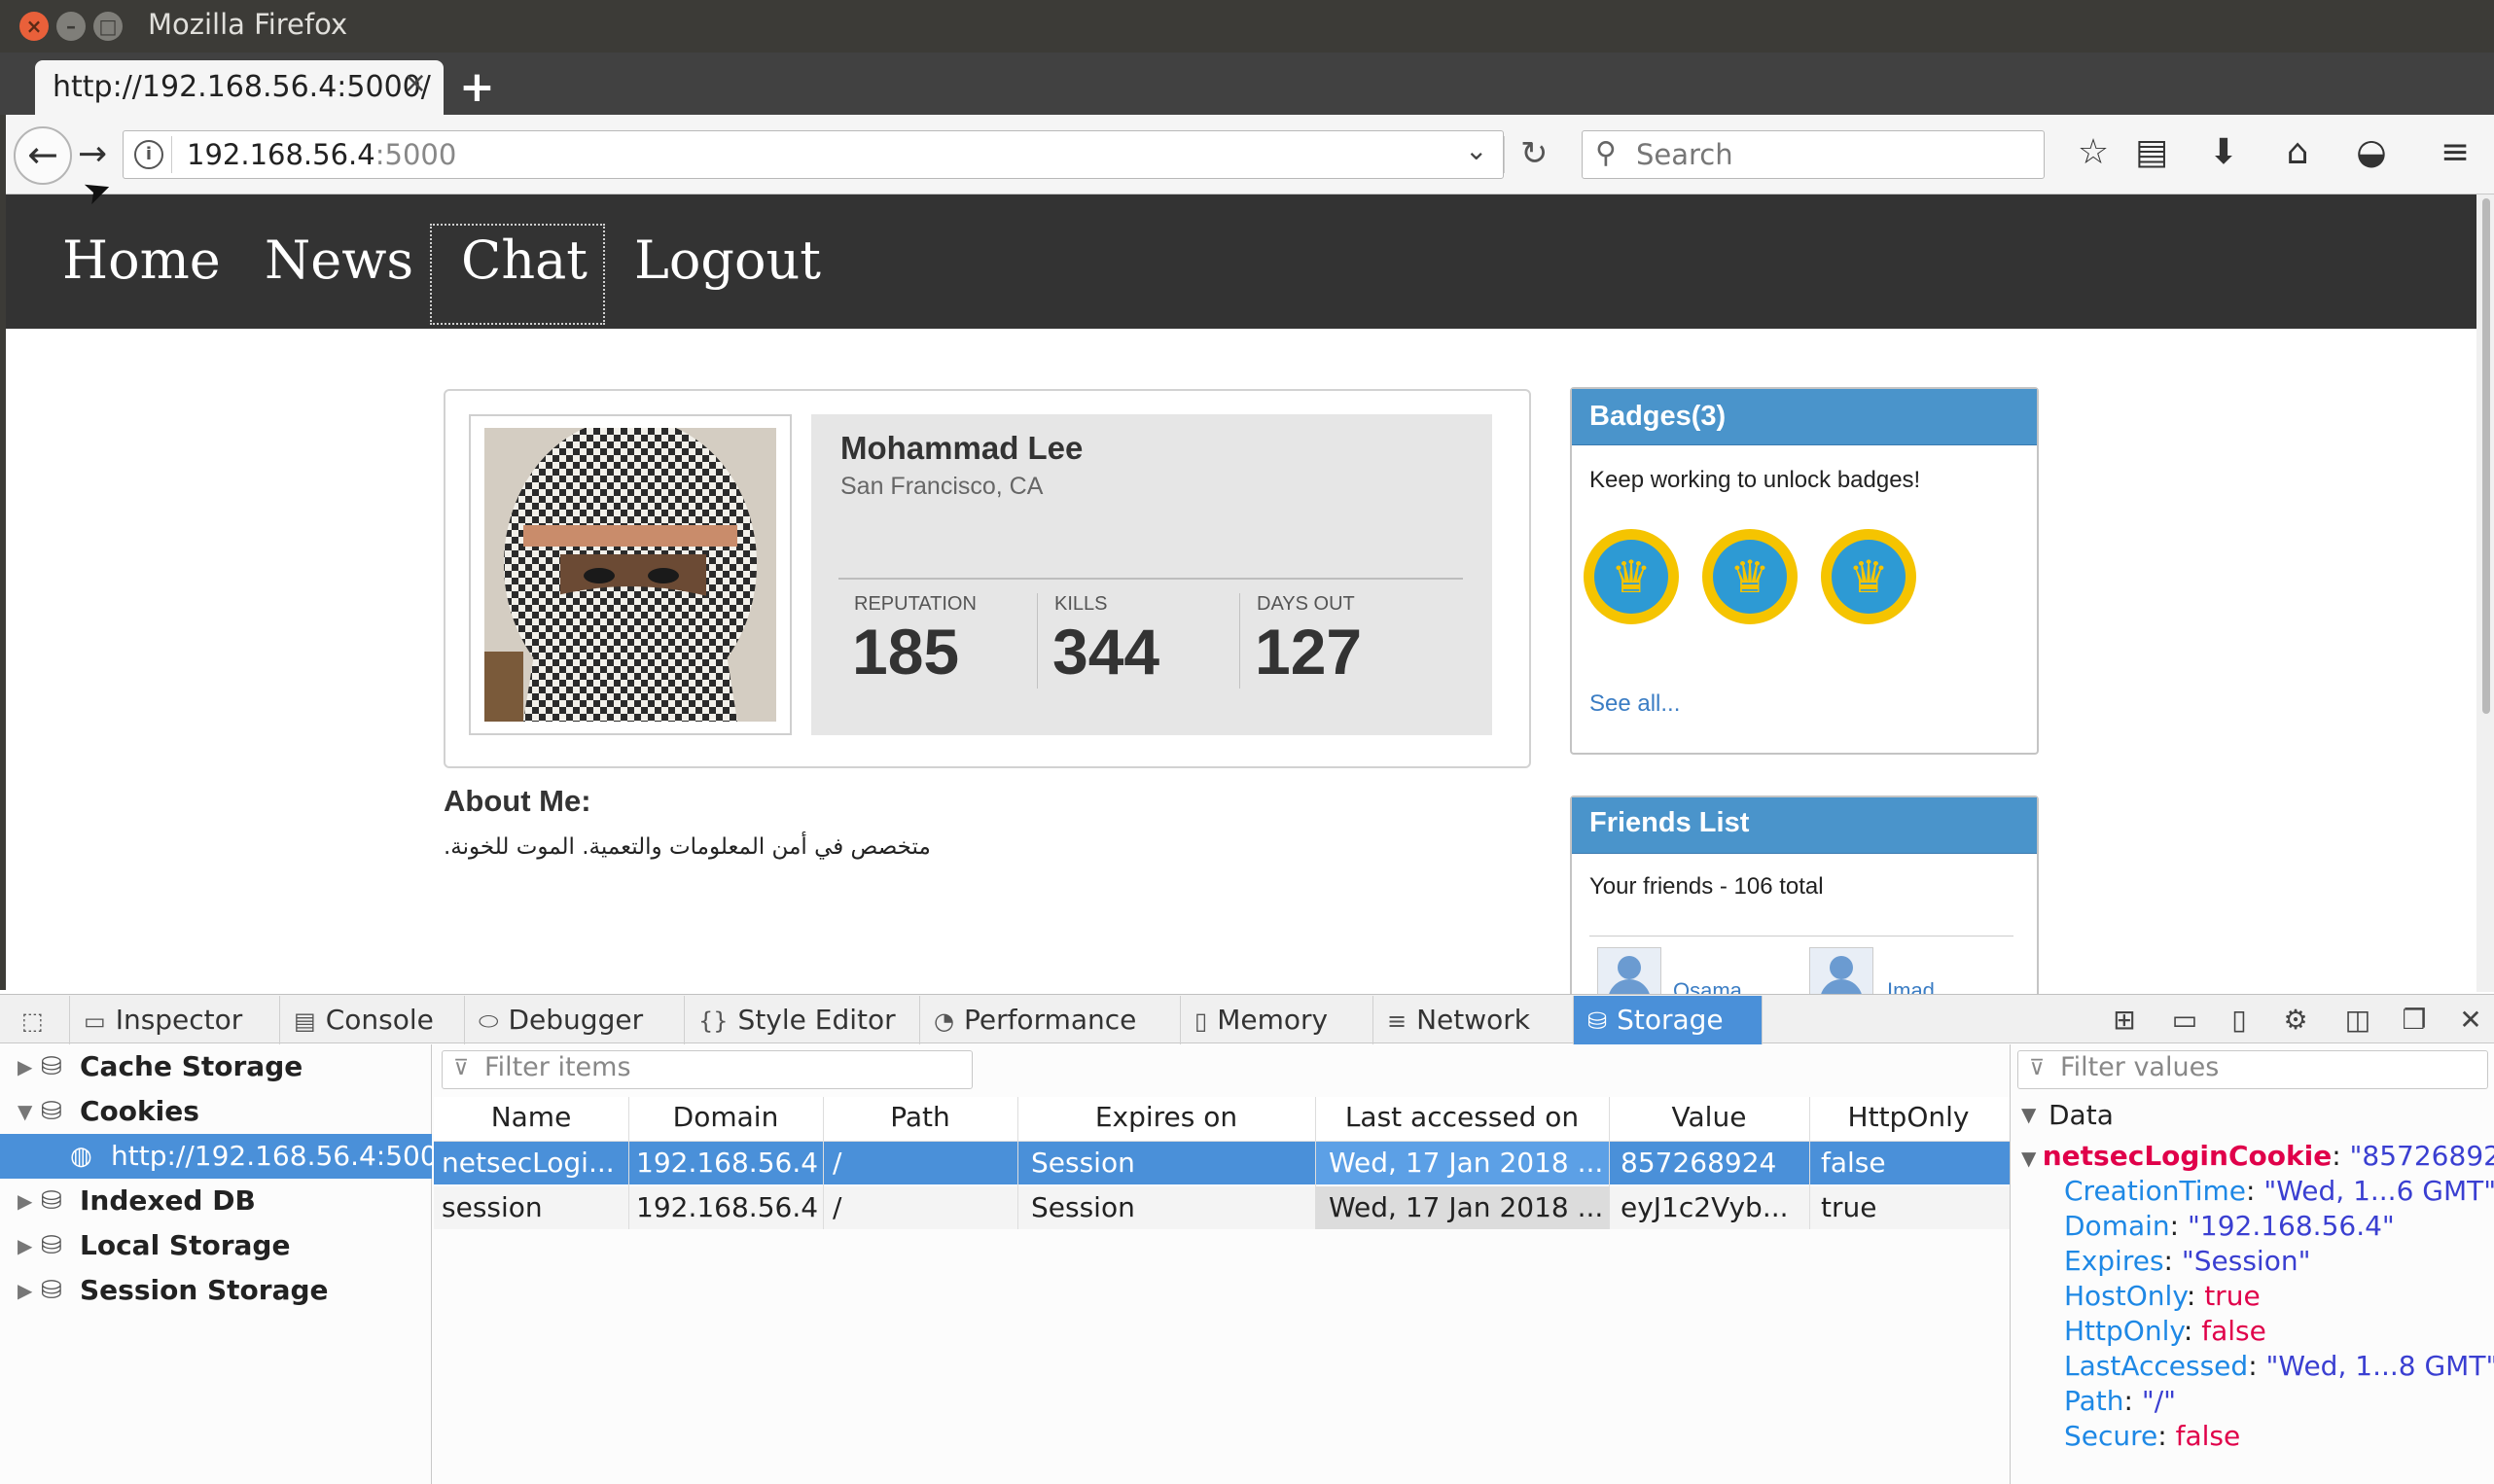 This screenshot has width=2494, height=1484. What do you see at coordinates (2455, 152) in the screenshot?
I see `hamburger-menu-icon: ≡` at bounding box center [2455, 152].